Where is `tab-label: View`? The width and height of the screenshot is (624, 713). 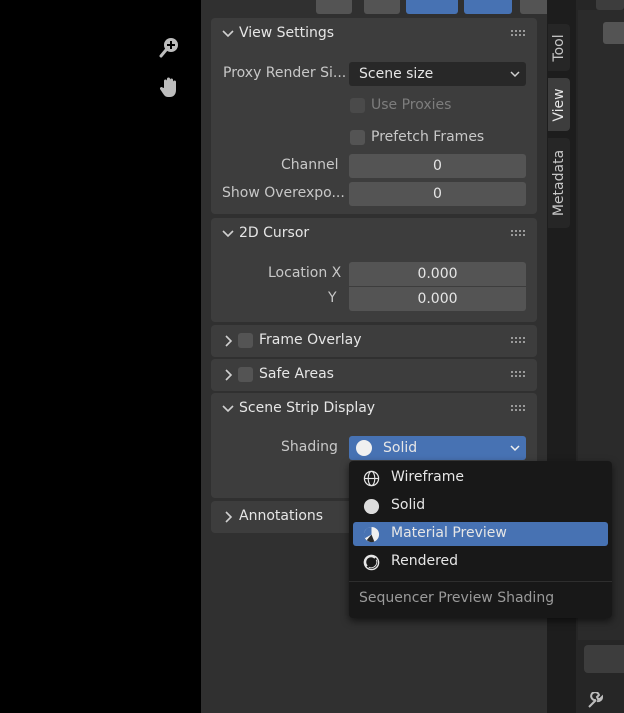
tab-label: View is located at coordinates (559, 104).